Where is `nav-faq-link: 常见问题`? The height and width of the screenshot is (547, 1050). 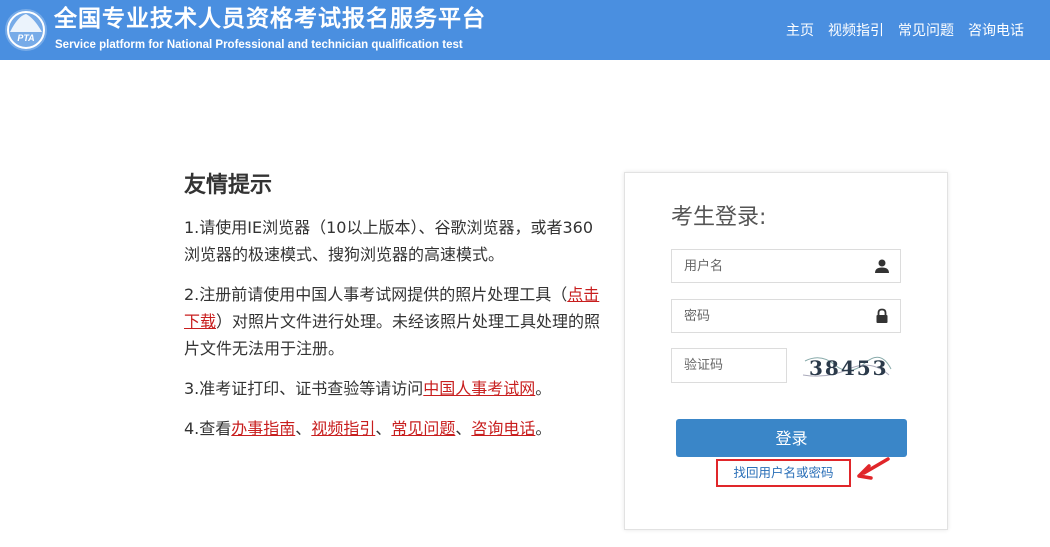
nav-faq-link: 常见问题 is located at coordinates (926, 30).